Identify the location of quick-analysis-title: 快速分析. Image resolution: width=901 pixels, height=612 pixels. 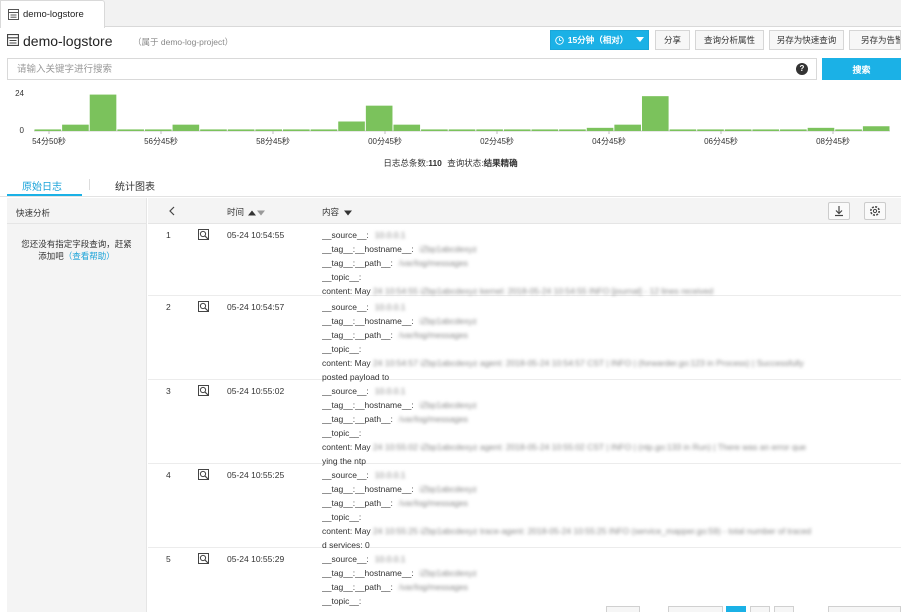
(76, 211).